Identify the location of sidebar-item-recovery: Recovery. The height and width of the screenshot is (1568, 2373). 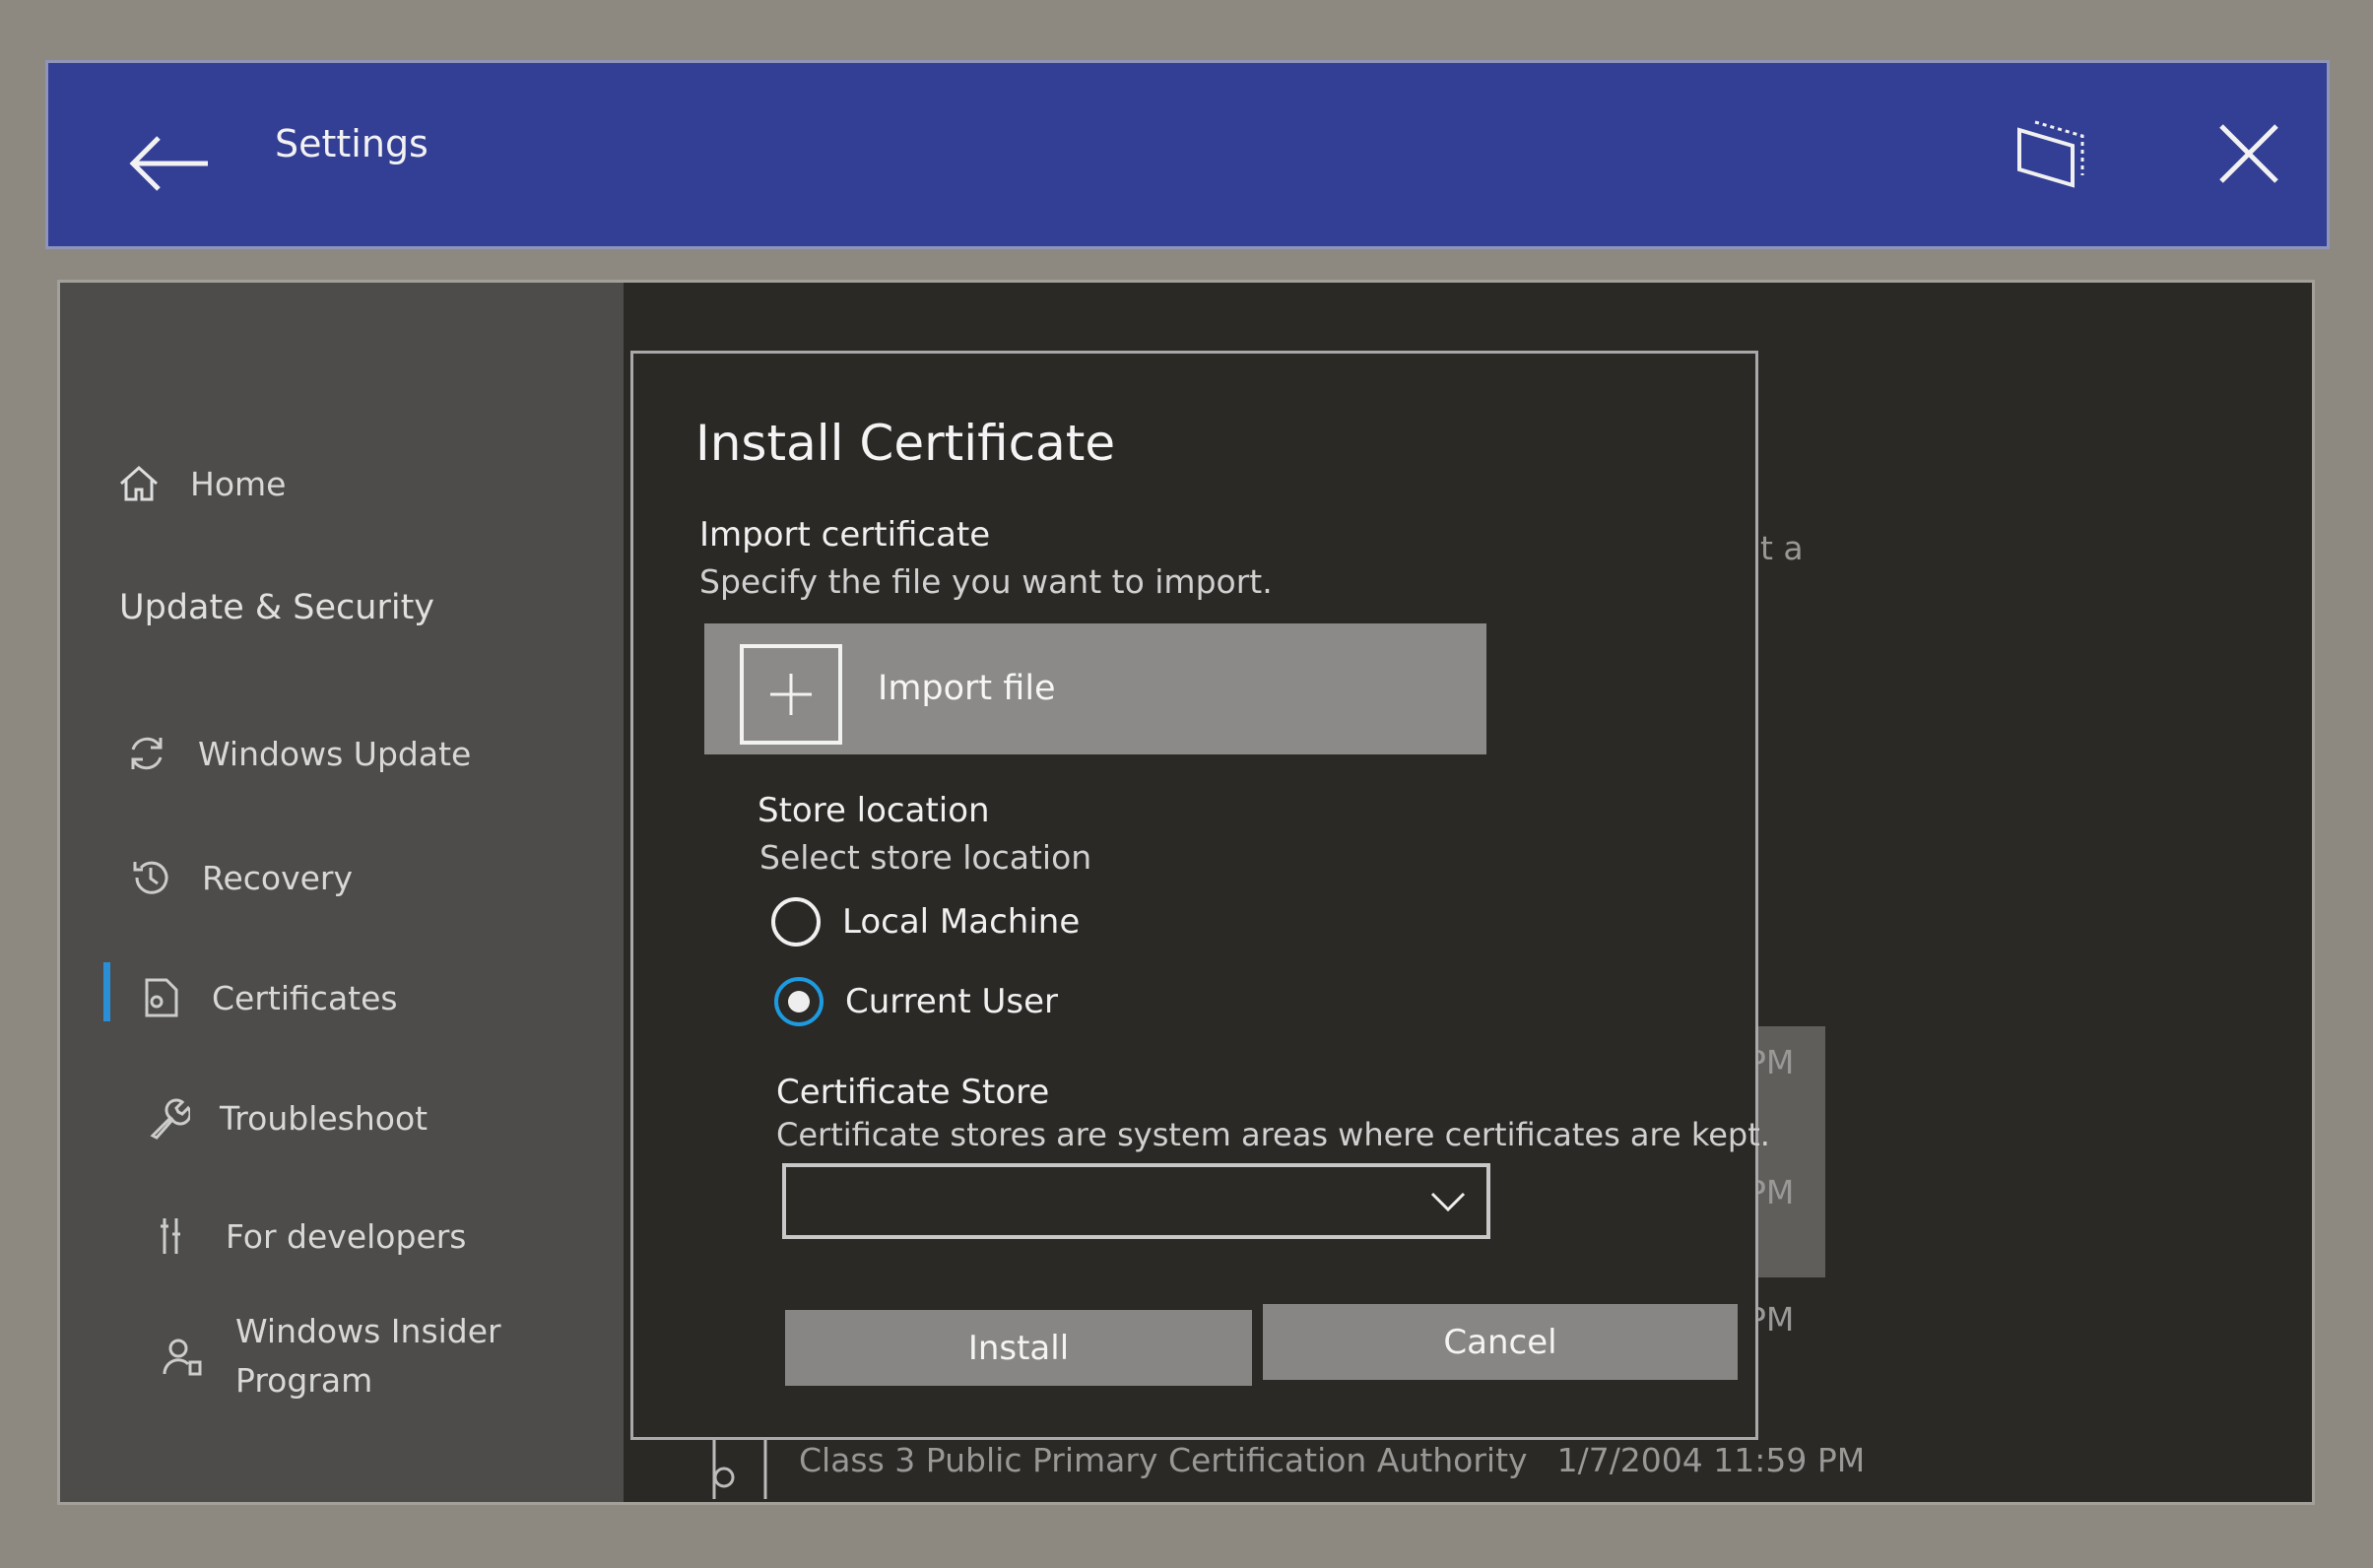
(241, 878).